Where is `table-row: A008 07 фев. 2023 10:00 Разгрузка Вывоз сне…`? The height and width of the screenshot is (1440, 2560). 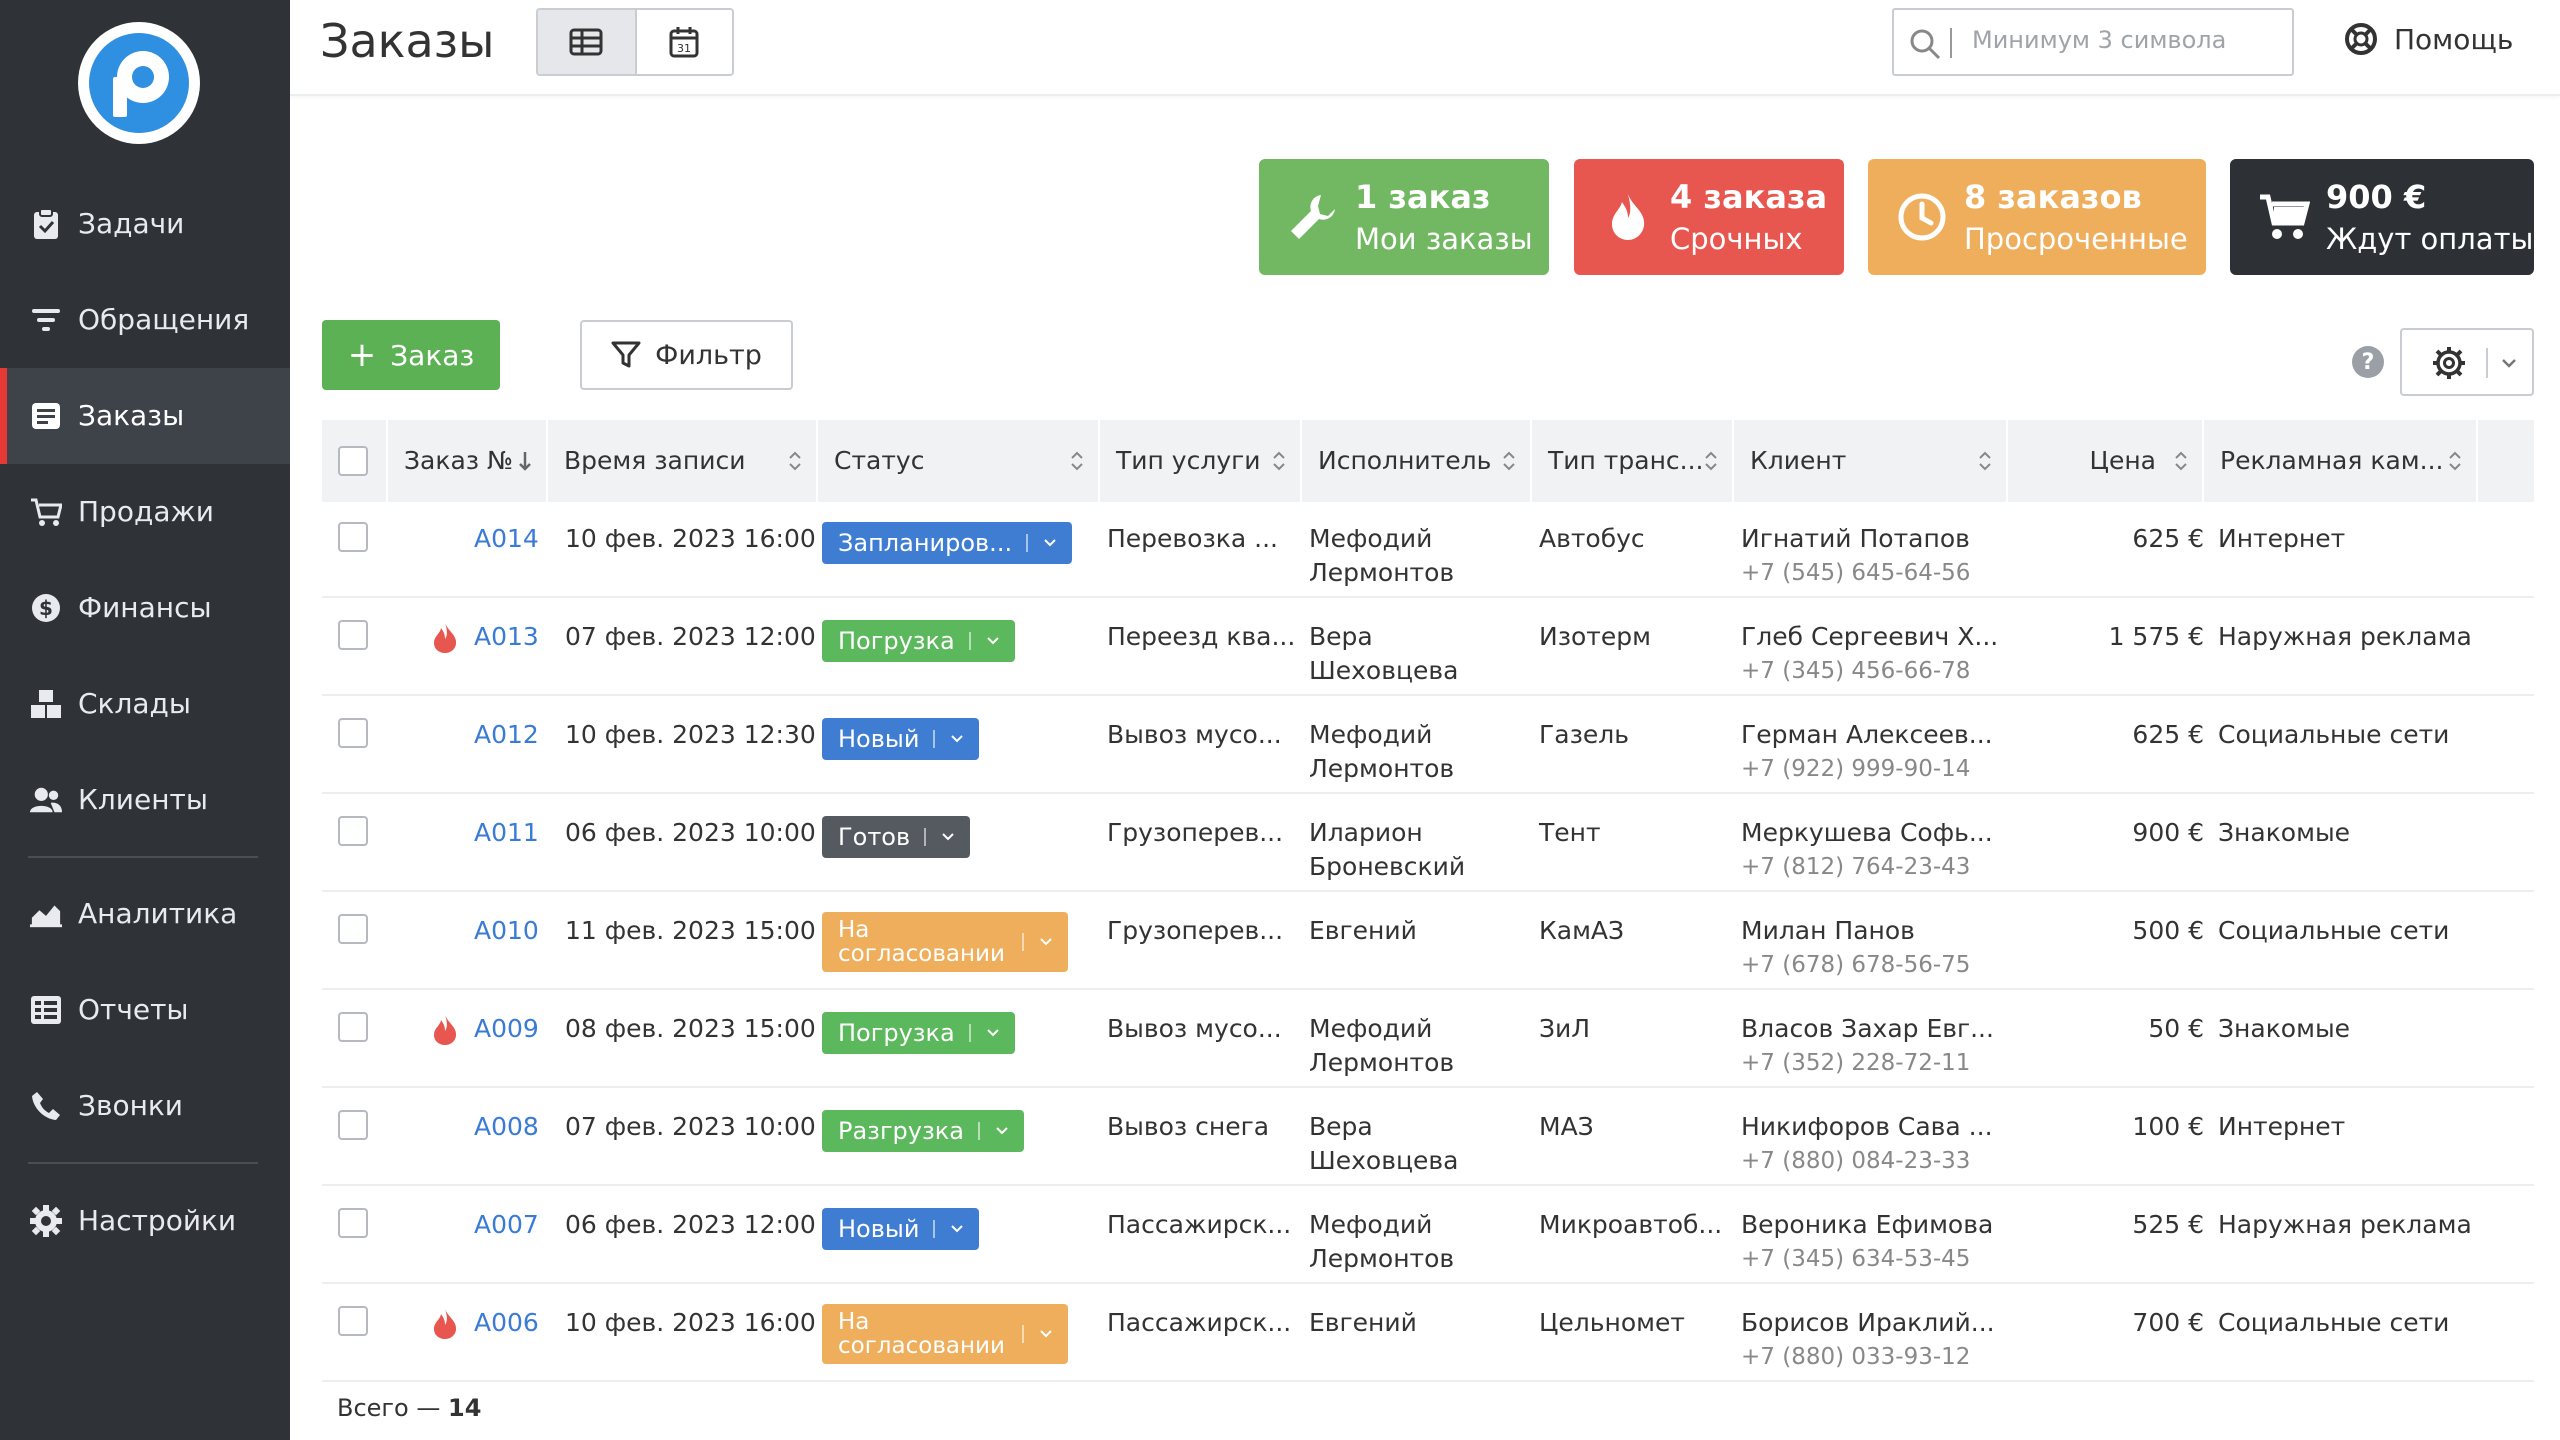
table-row: A008 07 фев. 2023 10:00 Разгрузка Вывоз сне… is located at coordinates (1428, 1138).